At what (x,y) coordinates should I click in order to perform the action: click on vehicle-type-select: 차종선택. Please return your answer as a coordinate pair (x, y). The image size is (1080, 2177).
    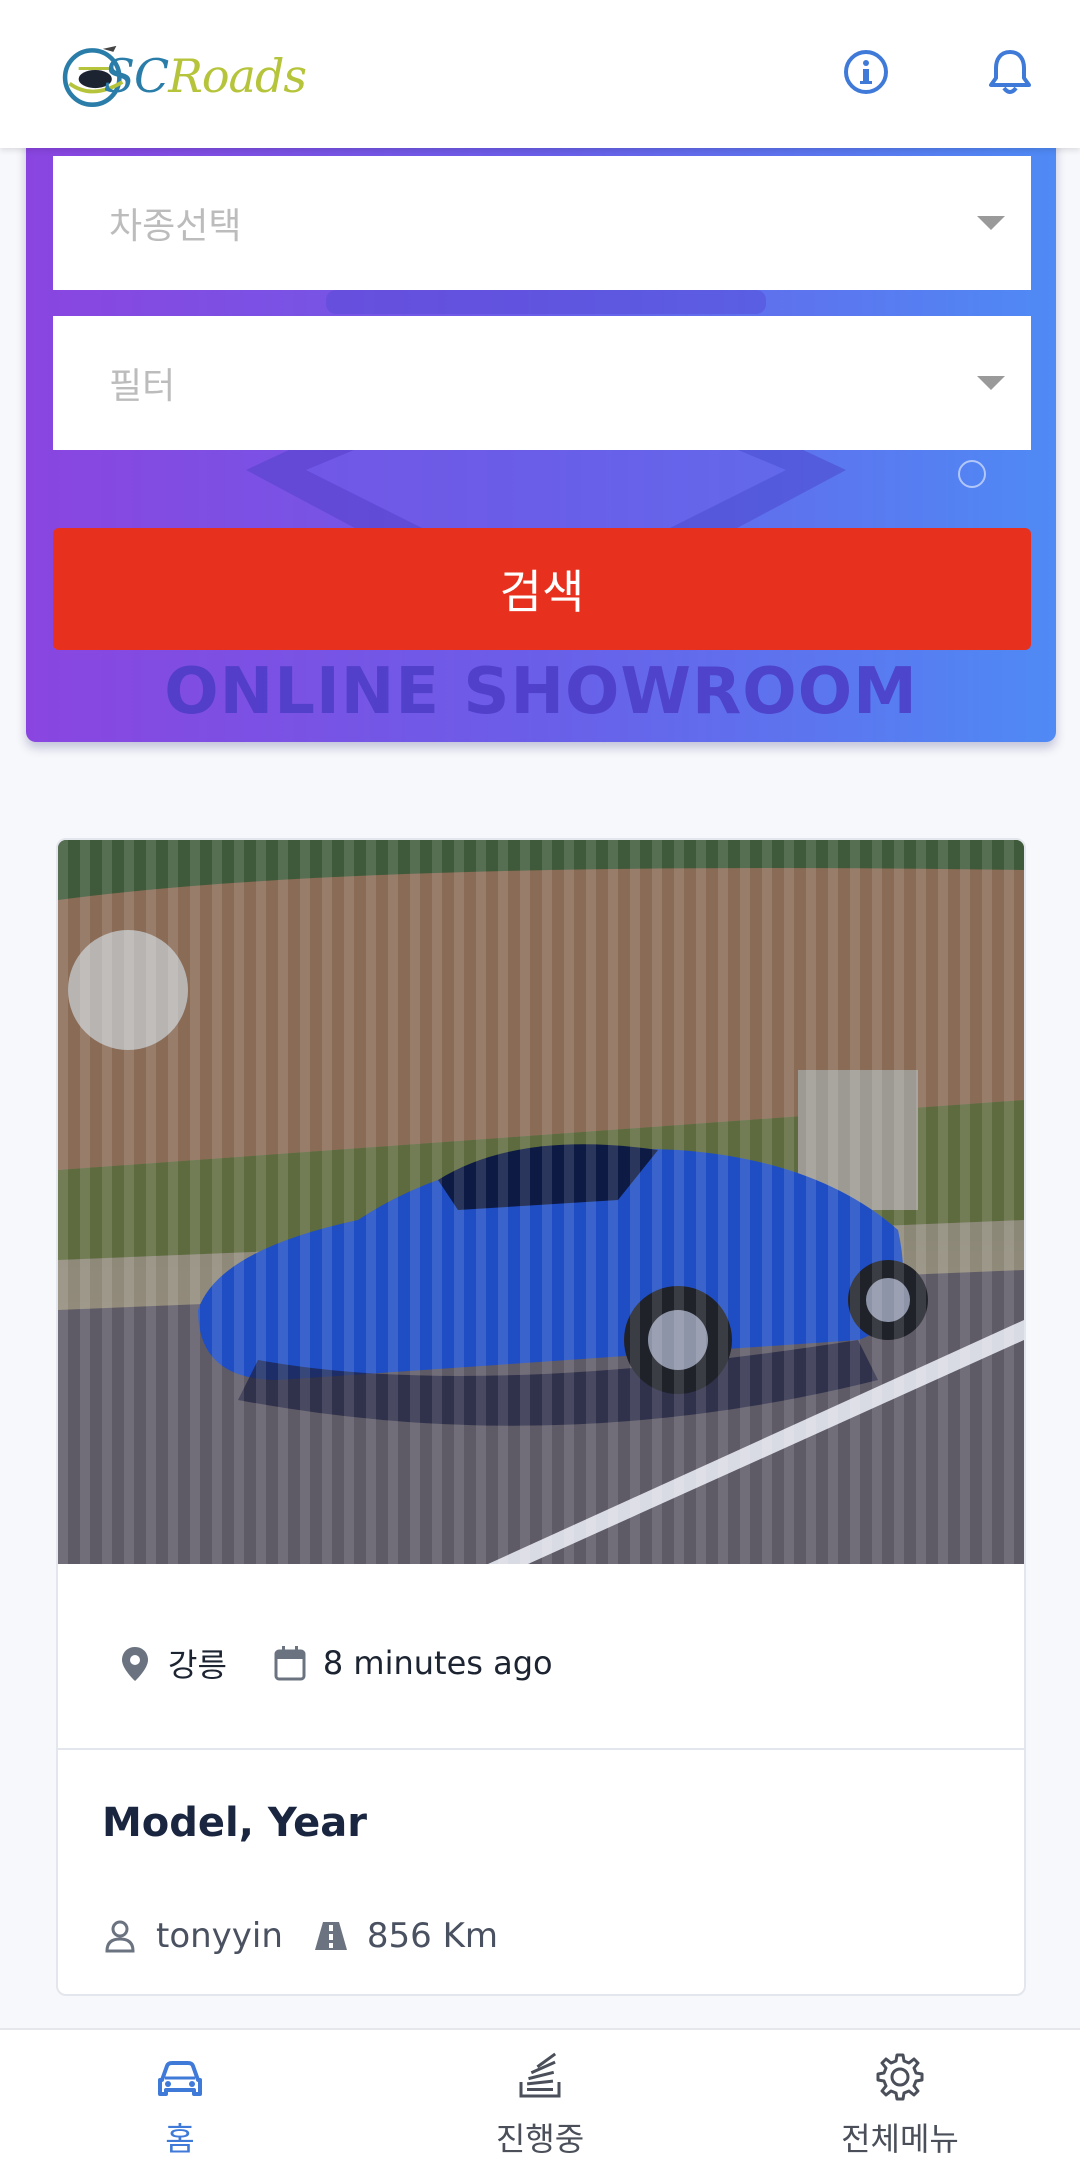
    Looking at the image, I should click on (542, 223).